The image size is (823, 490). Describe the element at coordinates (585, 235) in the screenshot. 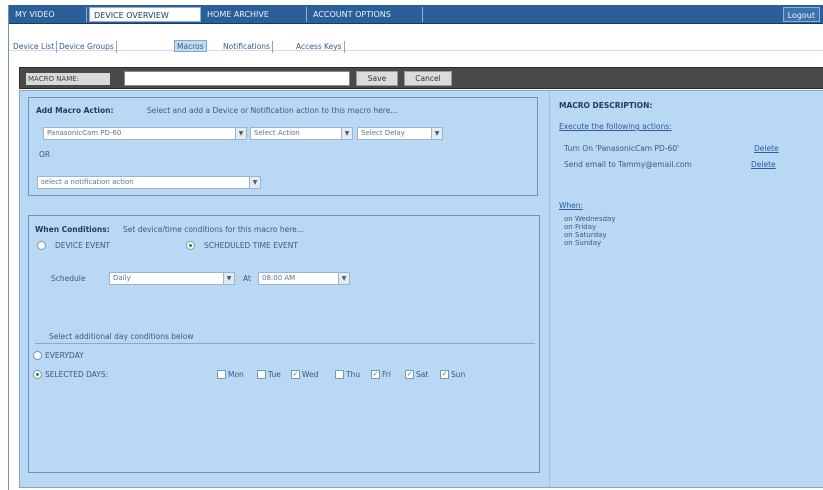

I see `when-line: on Saturday` at that location.